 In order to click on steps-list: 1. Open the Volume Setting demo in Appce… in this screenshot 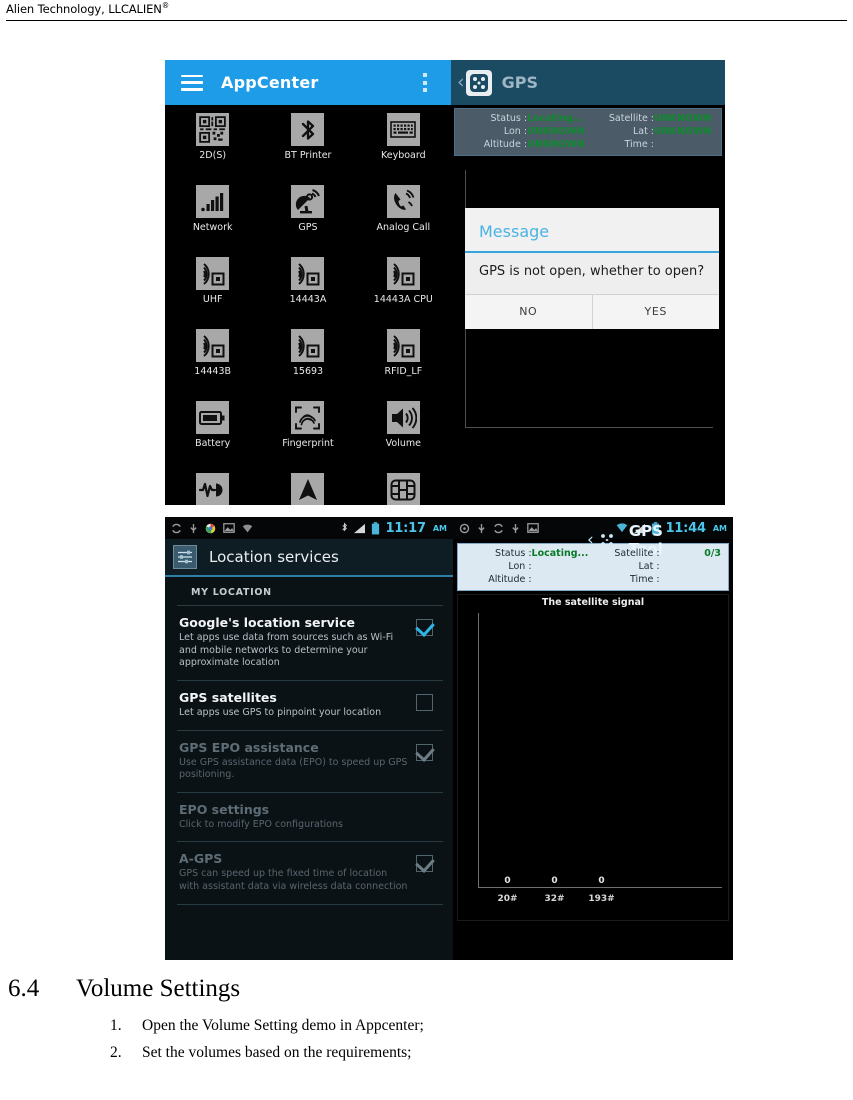, I will do `click(426, 1039)`.